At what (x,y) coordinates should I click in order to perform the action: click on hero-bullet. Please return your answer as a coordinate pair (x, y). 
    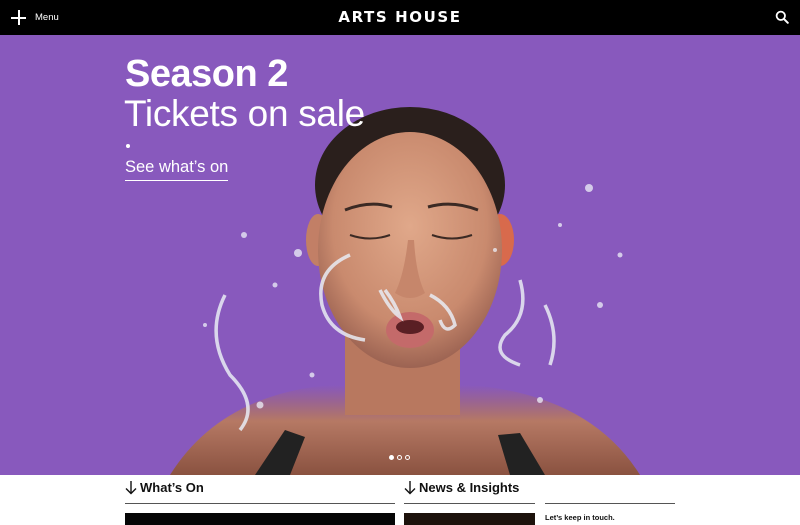
    Looking at the image, I should click on (128, 146).